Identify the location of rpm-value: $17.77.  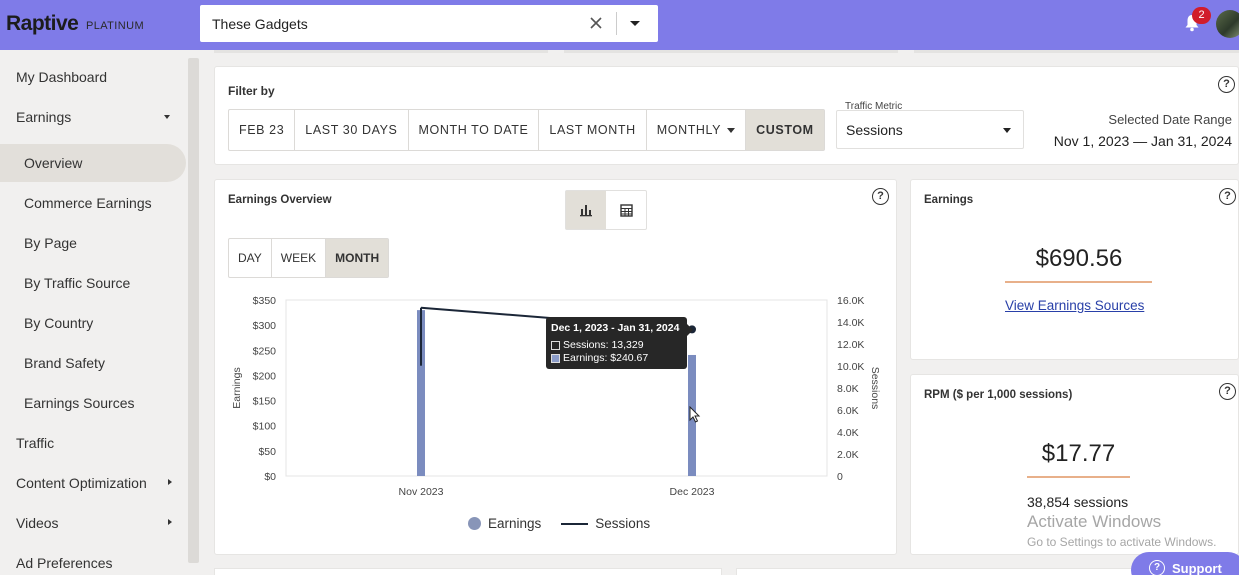
(1078, 453).